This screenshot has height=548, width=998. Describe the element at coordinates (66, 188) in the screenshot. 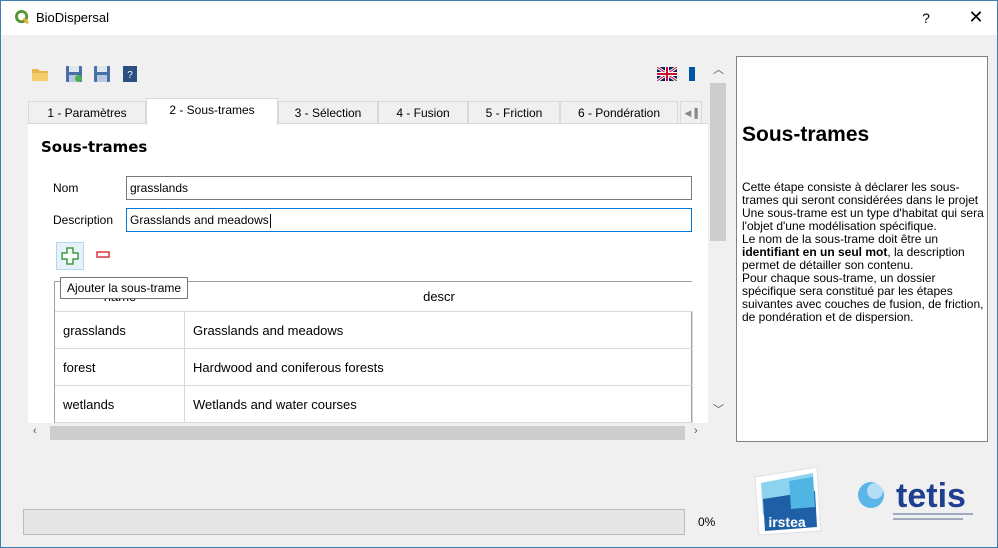

I see `name-label: Nom` at that location.